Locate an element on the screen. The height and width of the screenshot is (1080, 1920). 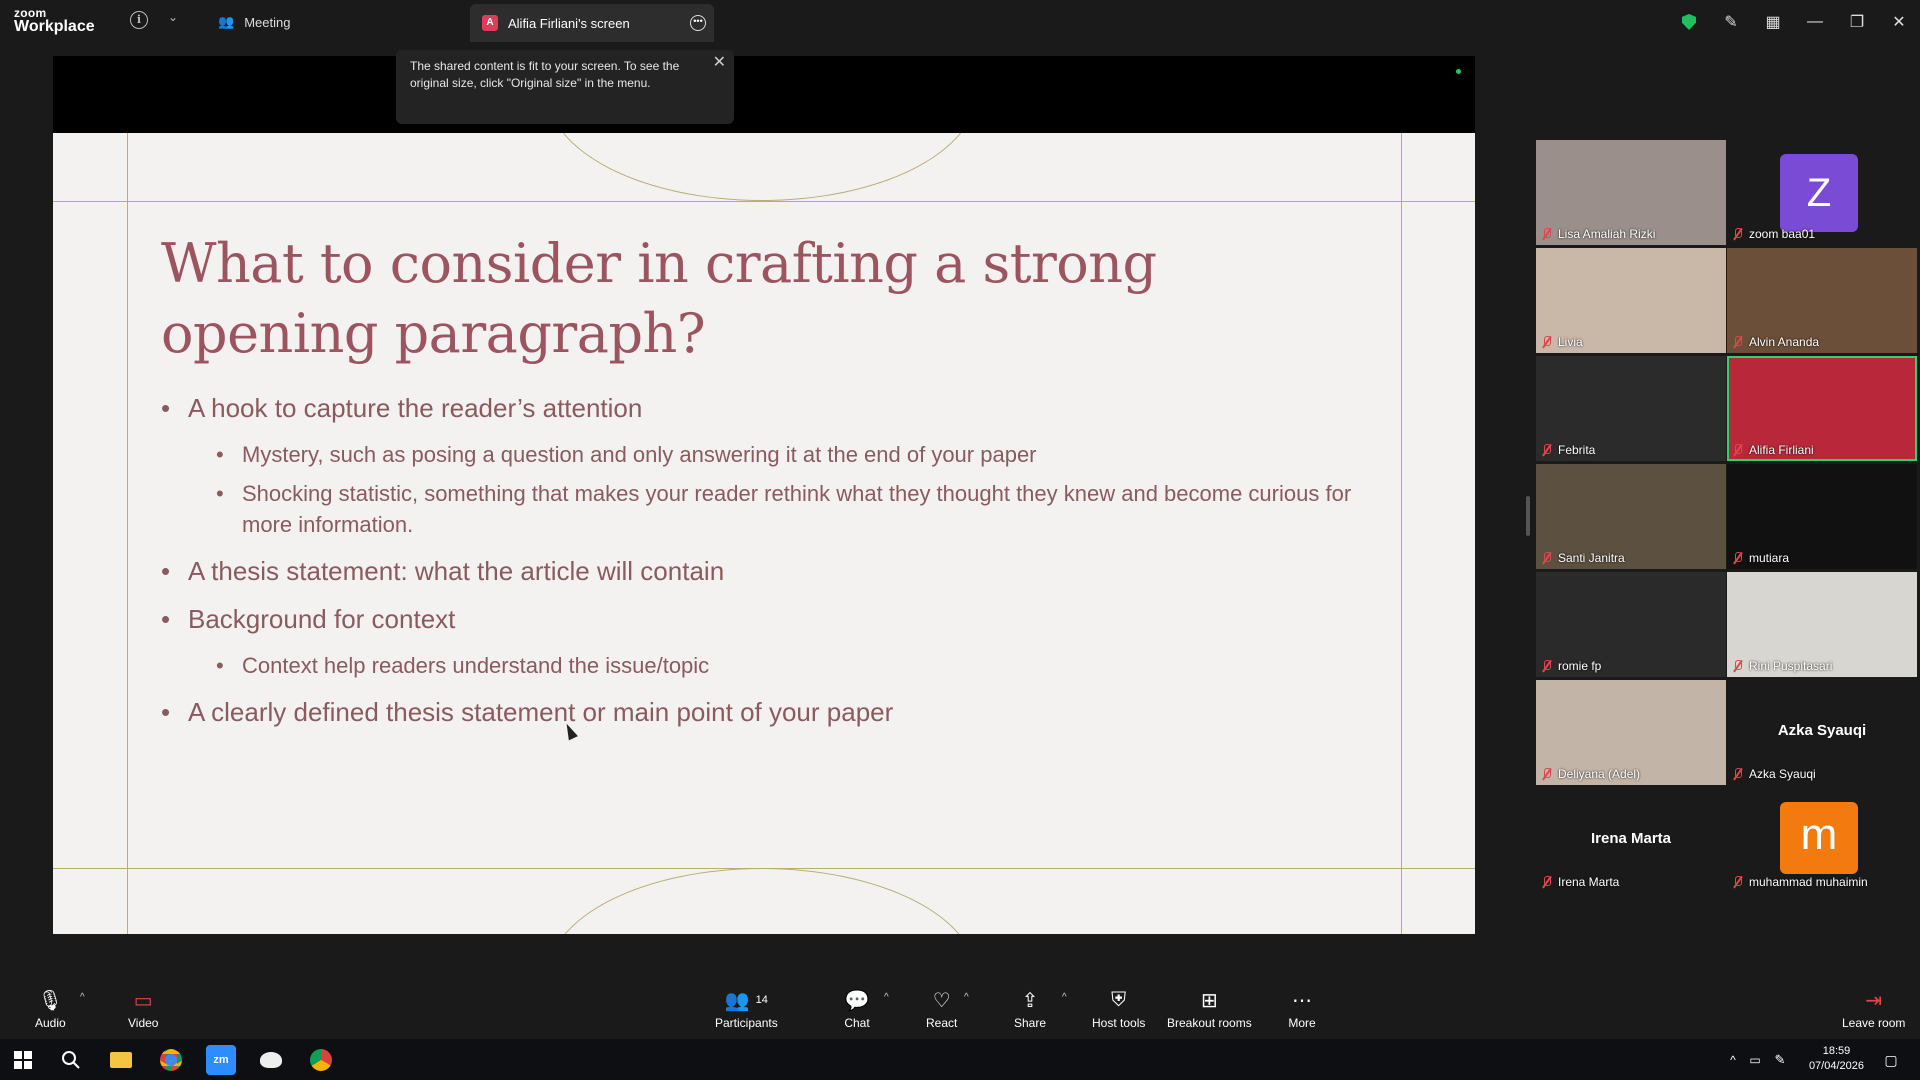
participants-count: 14 is located at coordinates (761, 1000).